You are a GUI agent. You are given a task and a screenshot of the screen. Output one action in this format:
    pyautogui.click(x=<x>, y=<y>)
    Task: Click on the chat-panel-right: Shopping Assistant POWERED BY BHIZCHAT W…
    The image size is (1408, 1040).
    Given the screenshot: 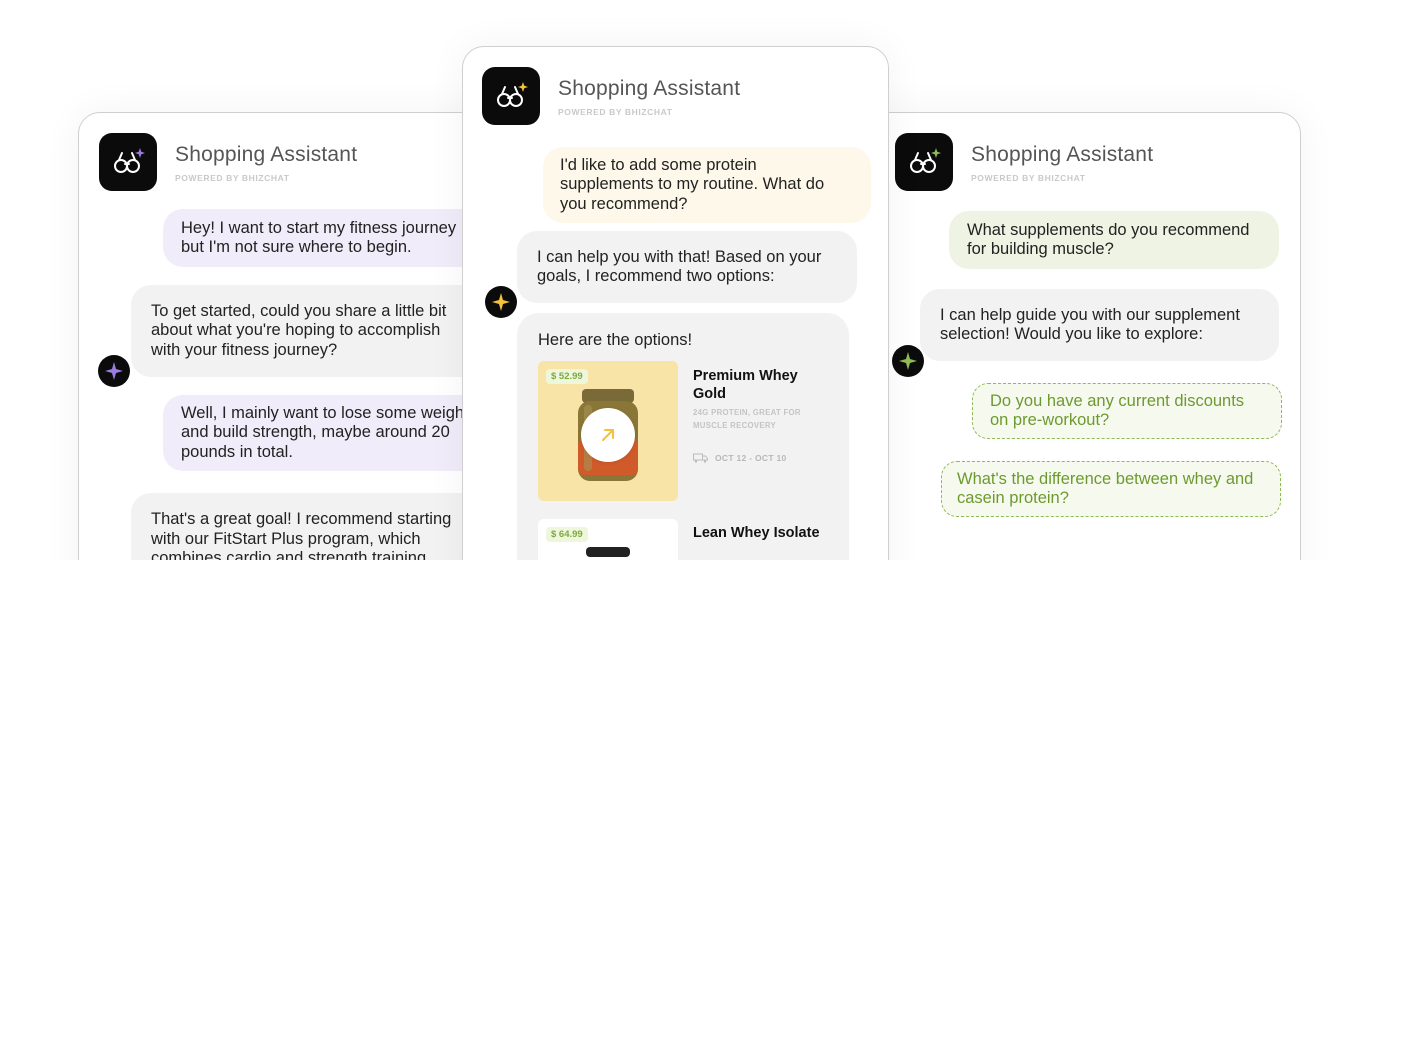 What is the action you would take?
    pyautogui.click(x=1080, y=336)
    